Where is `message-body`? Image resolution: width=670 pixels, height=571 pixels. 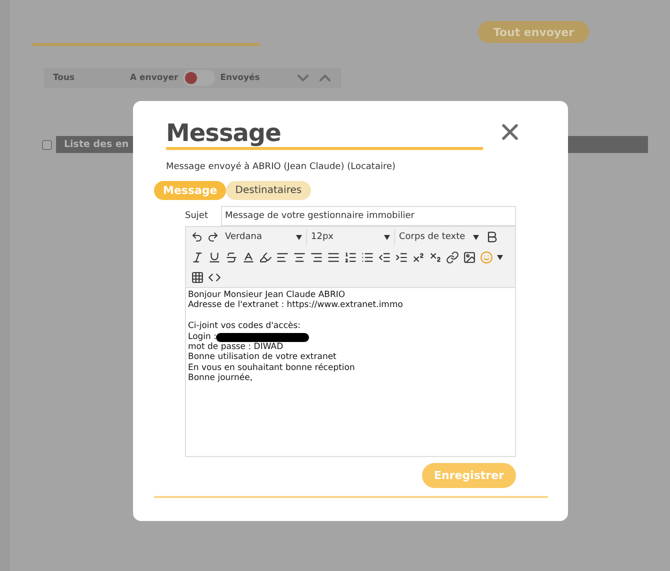 message-body is located at coordinates (350, 372).